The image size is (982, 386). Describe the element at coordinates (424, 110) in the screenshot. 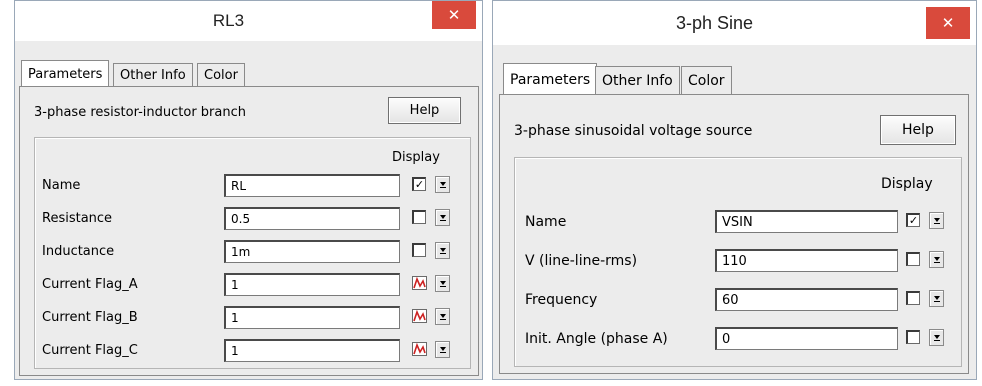

I see `rl3-help-button: Help` at that location.